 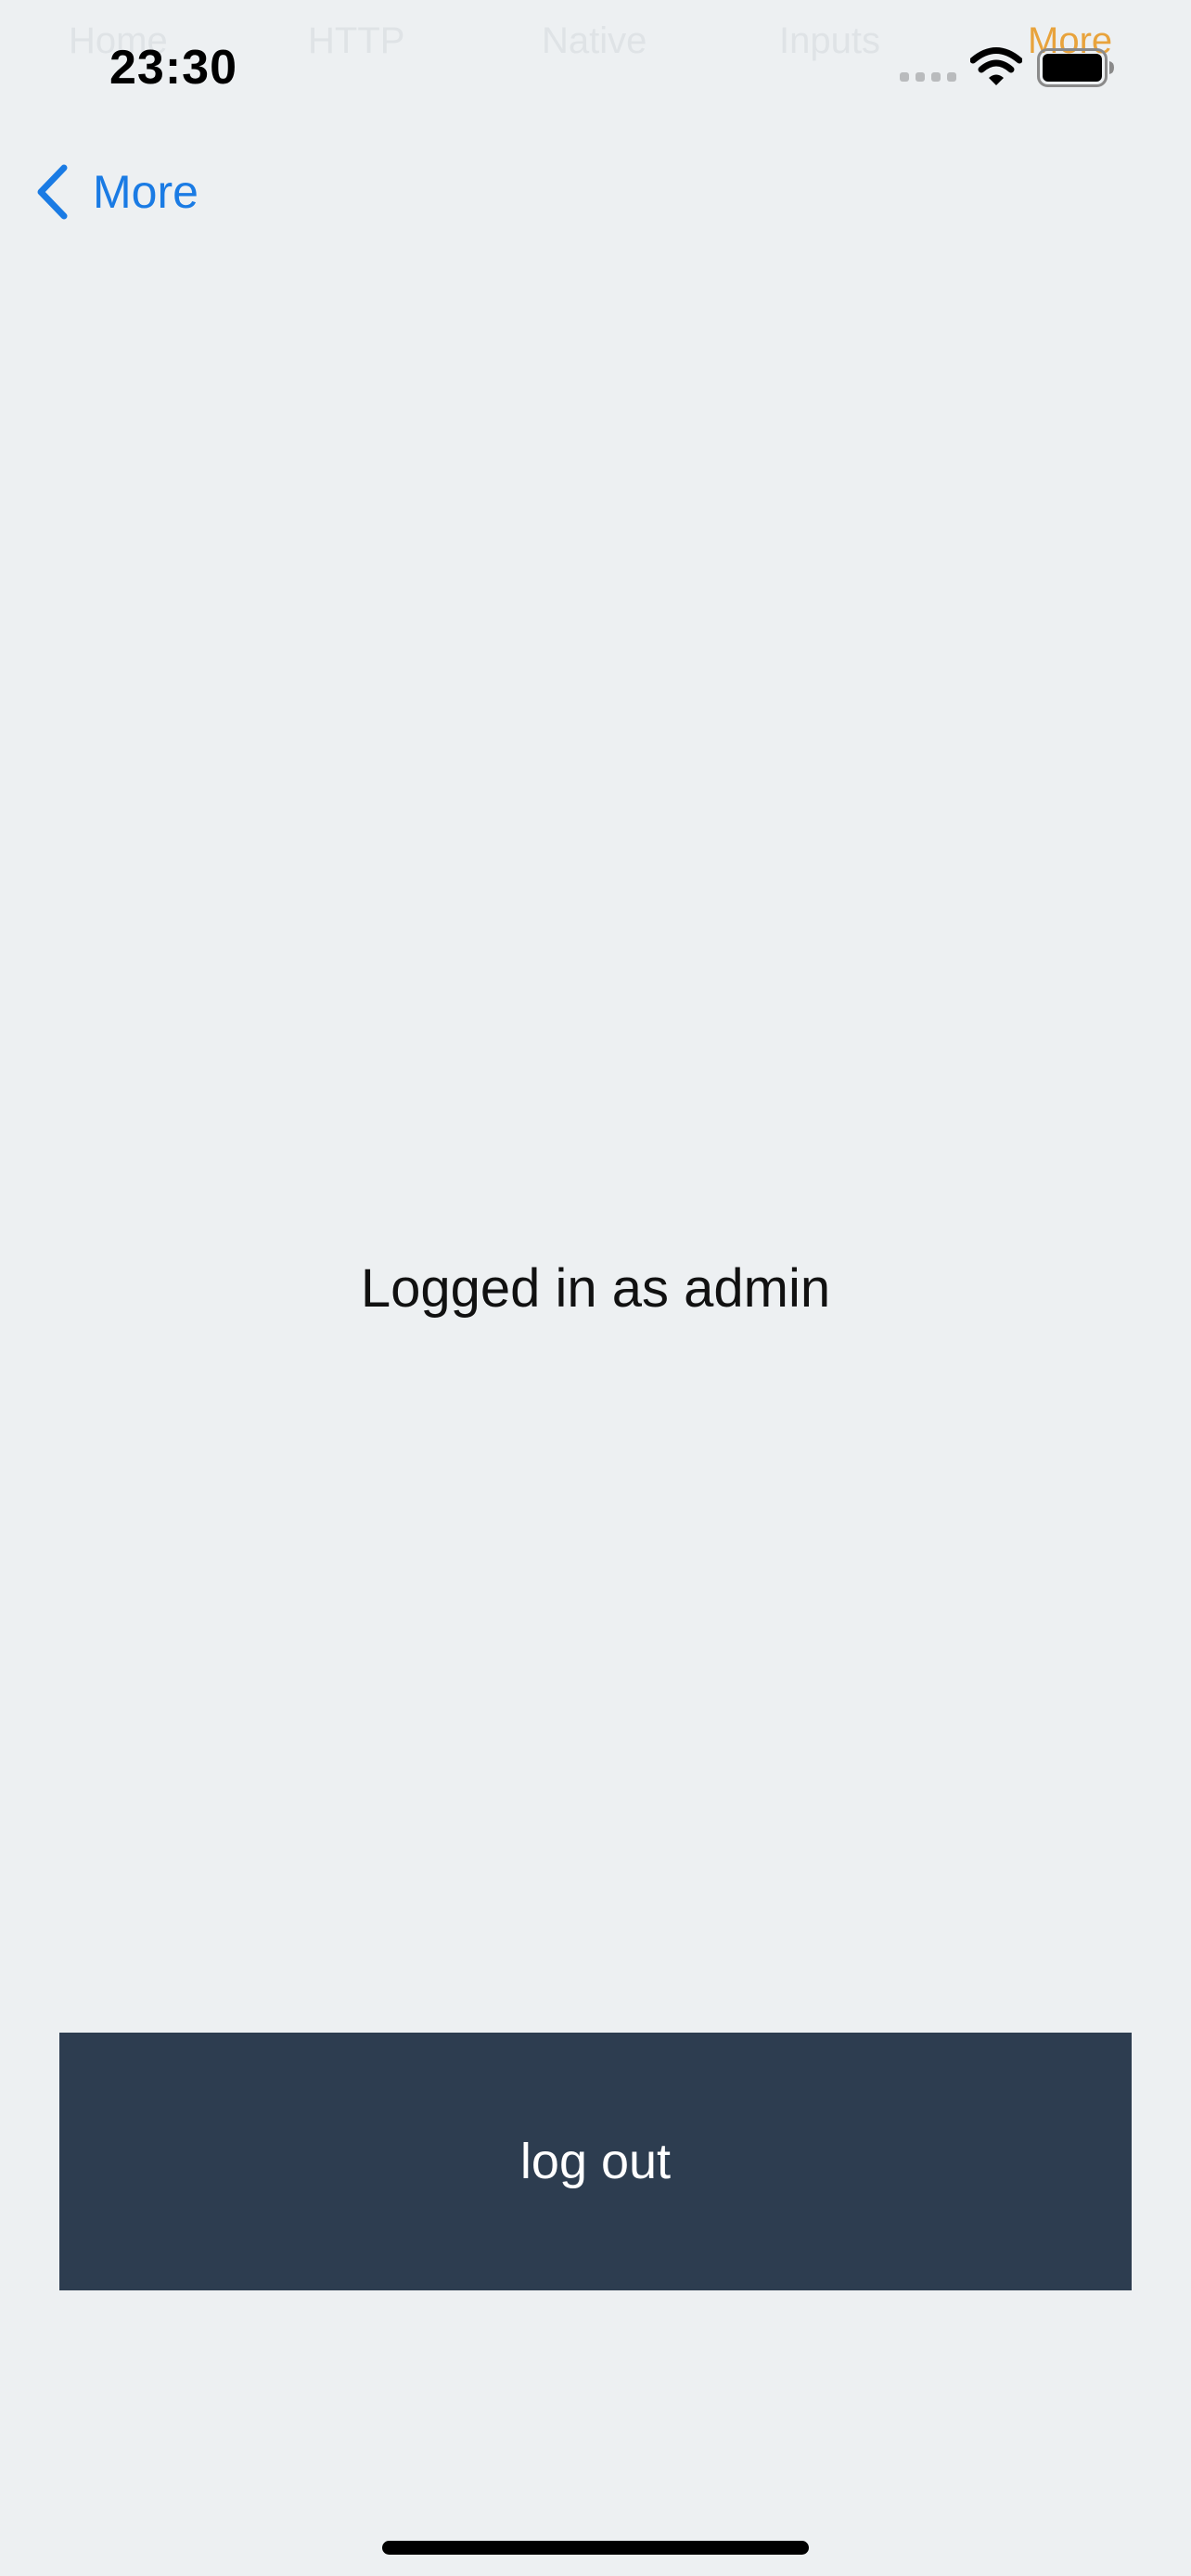 I want to click on back-button: More, so click(x=115, y=191).